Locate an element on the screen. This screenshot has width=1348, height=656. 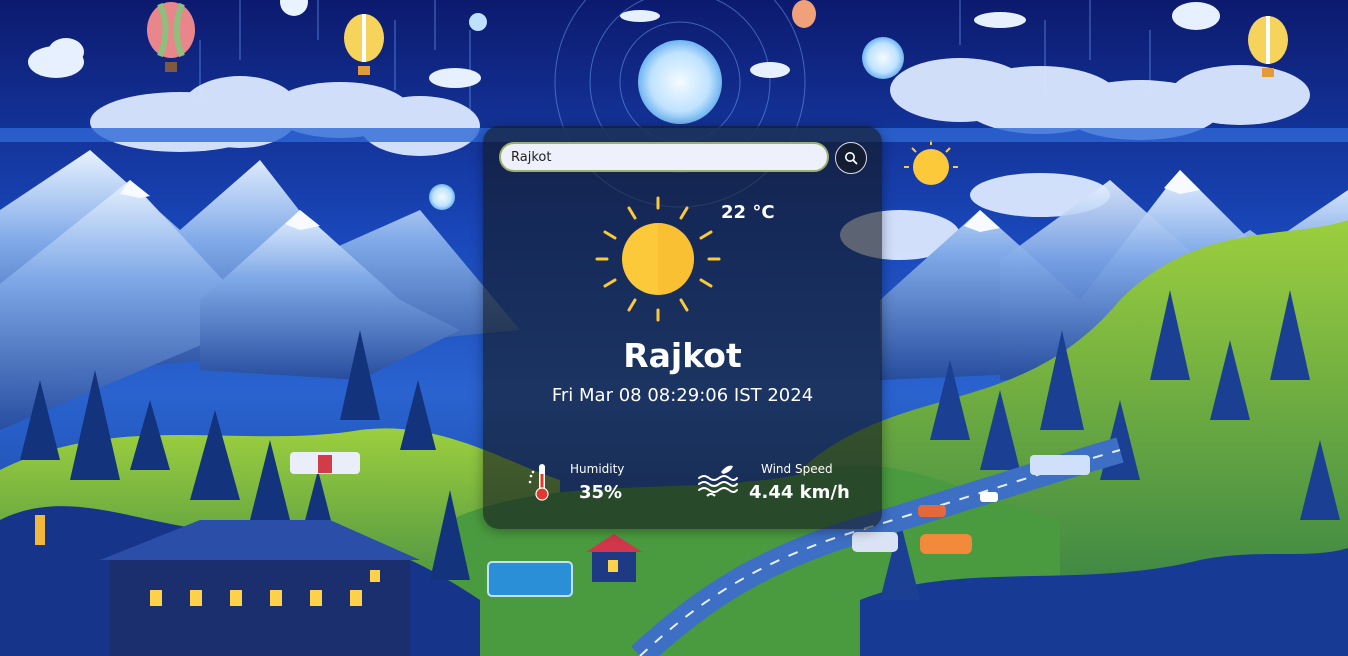
temperature-value: 22 °C is located at coordinates (748, 212).